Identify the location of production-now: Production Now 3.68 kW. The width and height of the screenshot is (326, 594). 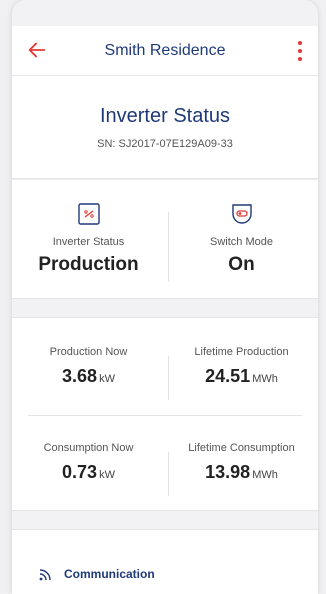
(88, 366).